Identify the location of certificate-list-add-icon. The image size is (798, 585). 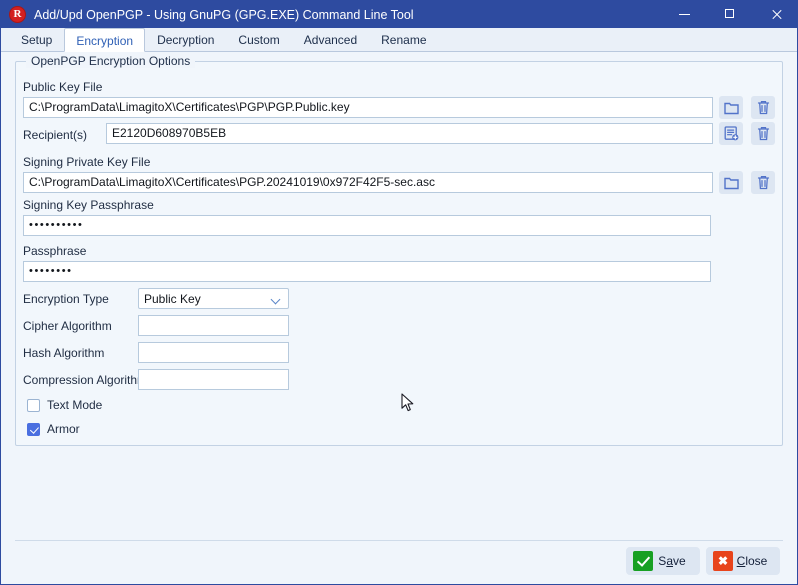
(731, 133).